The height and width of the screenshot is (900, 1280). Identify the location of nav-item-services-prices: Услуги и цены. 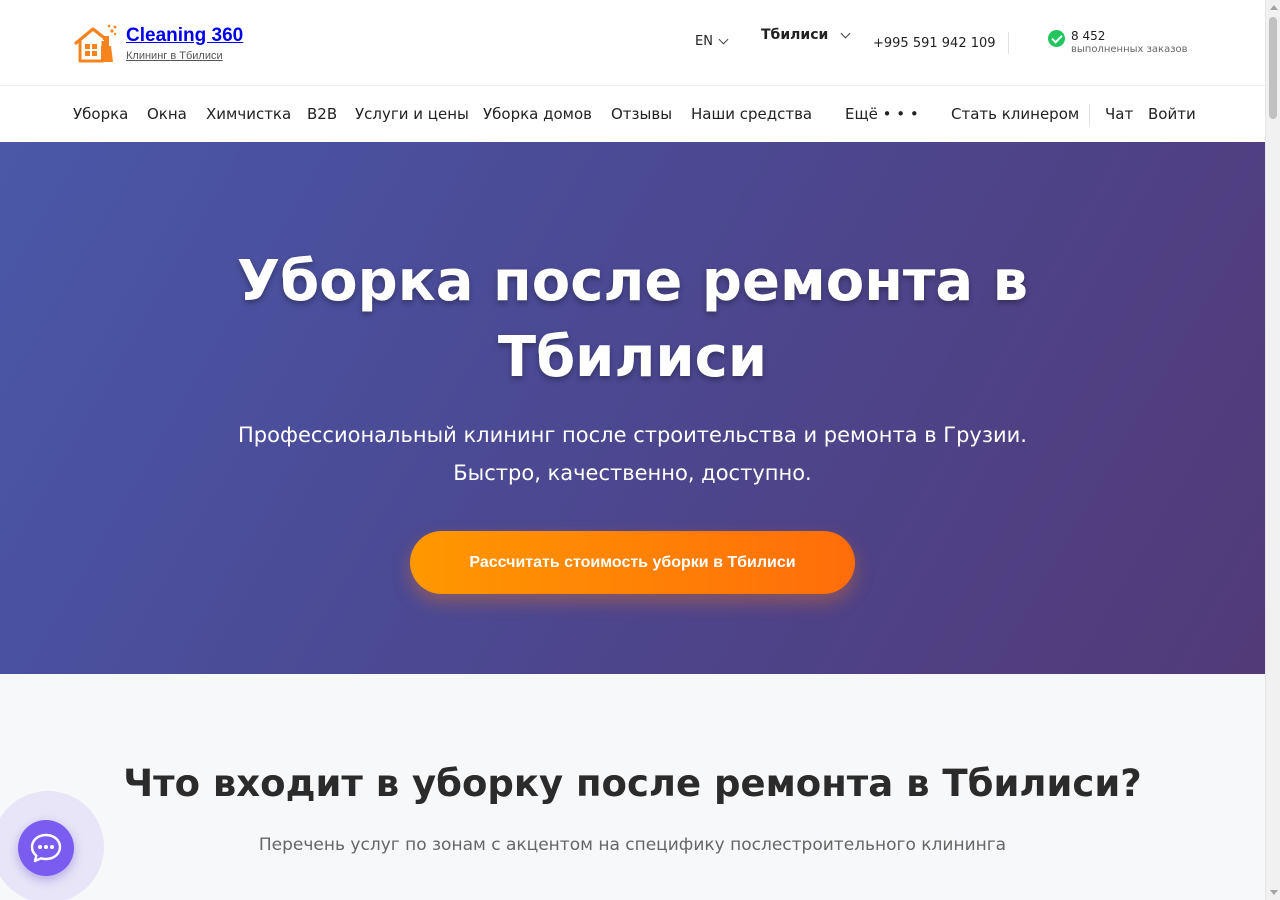
(412, 114).